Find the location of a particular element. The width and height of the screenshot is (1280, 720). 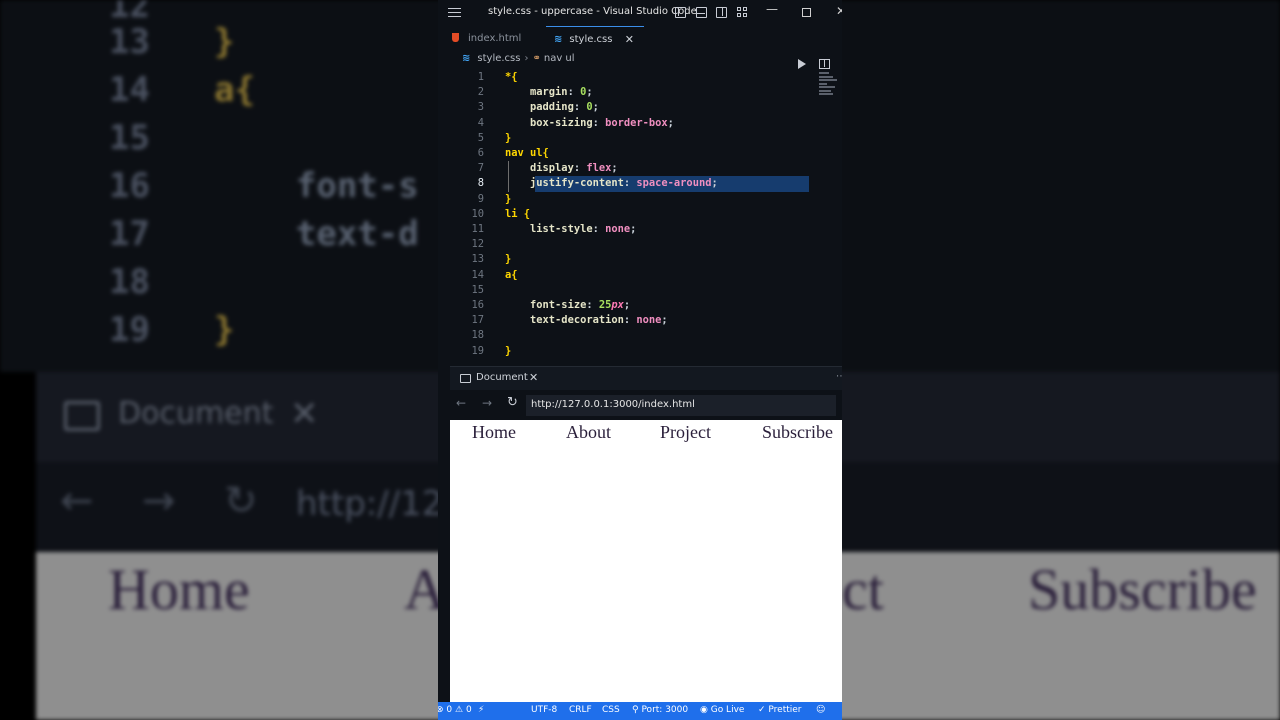

symbol-icon: ⚭ is located at coordinates (536, 58).